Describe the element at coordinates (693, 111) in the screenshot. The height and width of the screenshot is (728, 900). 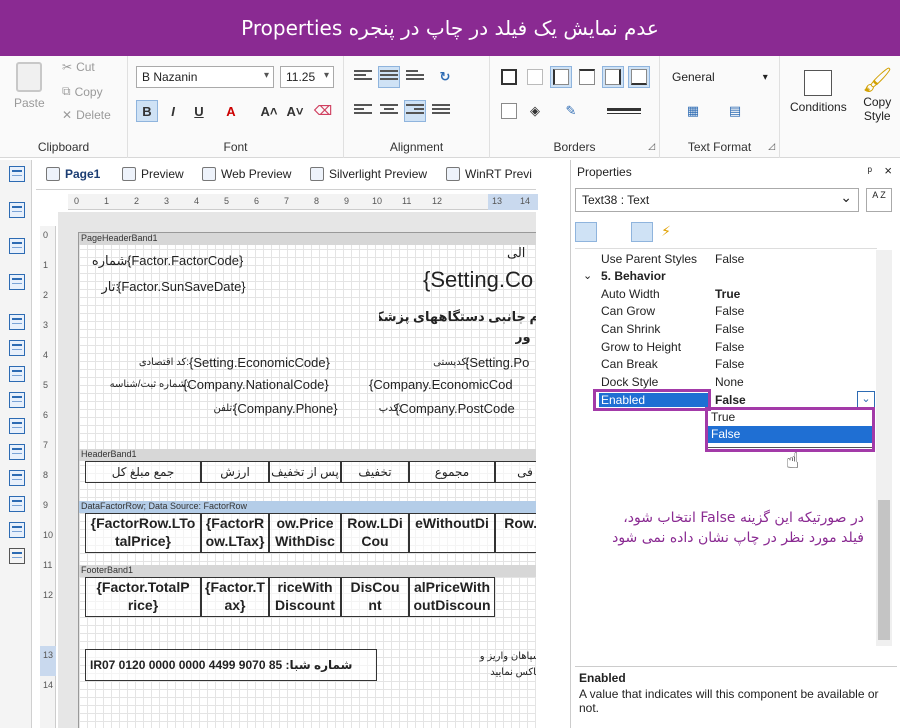
I see `format-number-button: ▦` at that location.